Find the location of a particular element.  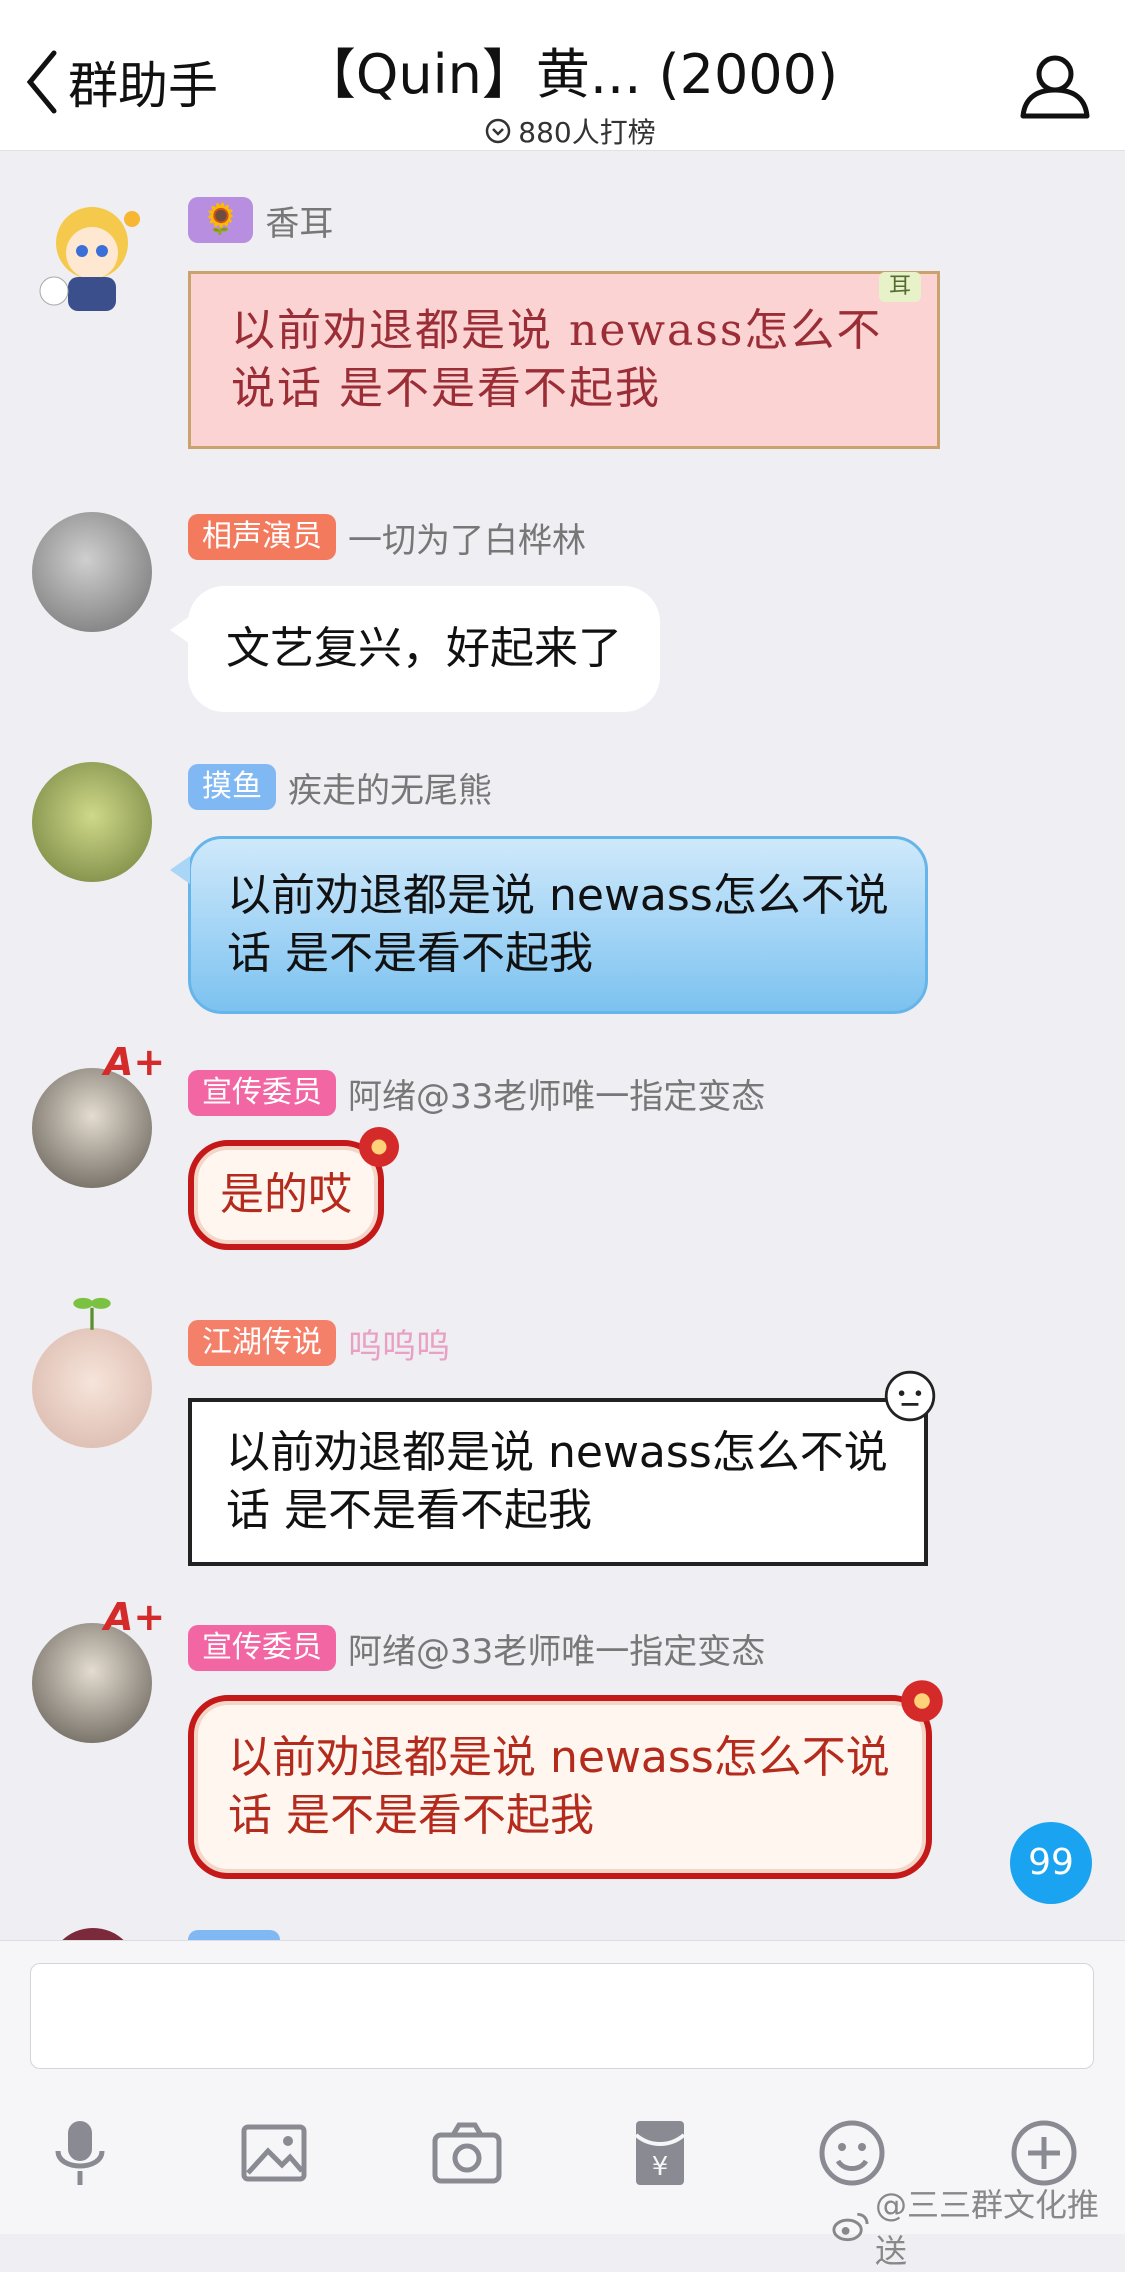

camera-button is located at coordinates (467, 2153).